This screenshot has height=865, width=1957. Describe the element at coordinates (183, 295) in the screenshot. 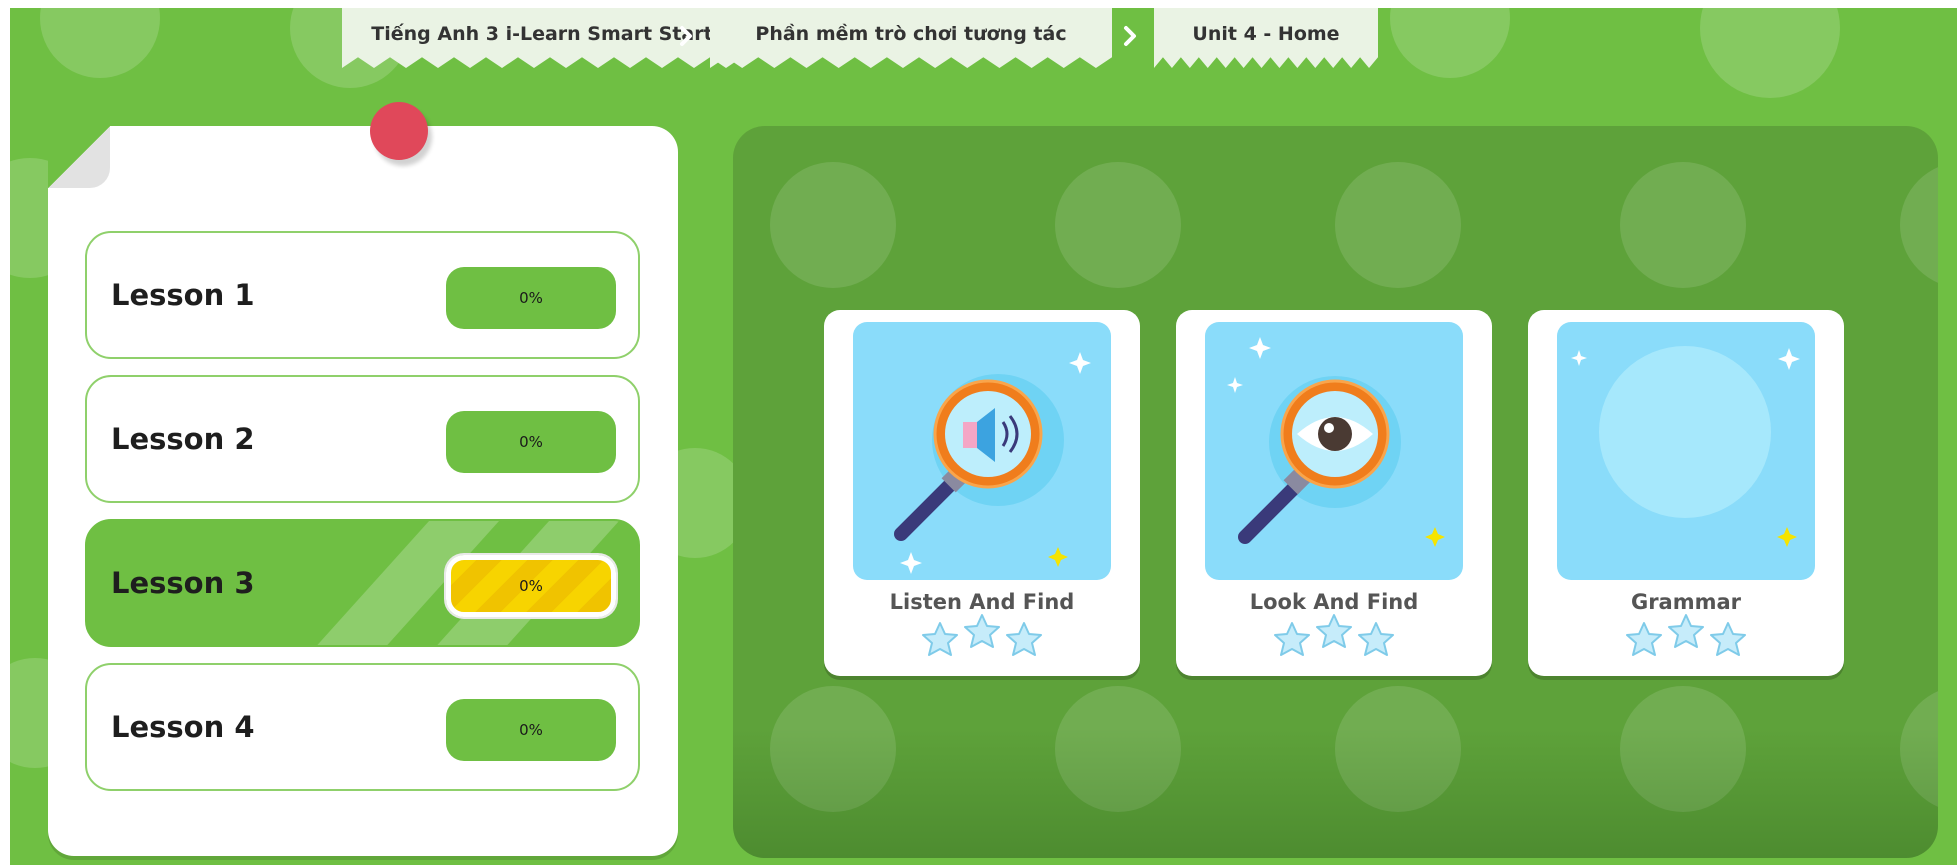

I see `lesson-label: Lesson 1` at that location.